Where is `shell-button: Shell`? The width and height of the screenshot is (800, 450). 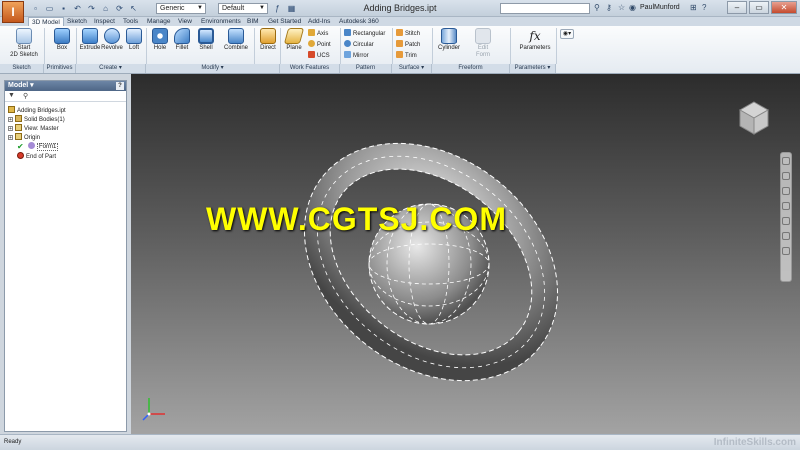
shell-button: Shell is located at coordinates (206, 40).